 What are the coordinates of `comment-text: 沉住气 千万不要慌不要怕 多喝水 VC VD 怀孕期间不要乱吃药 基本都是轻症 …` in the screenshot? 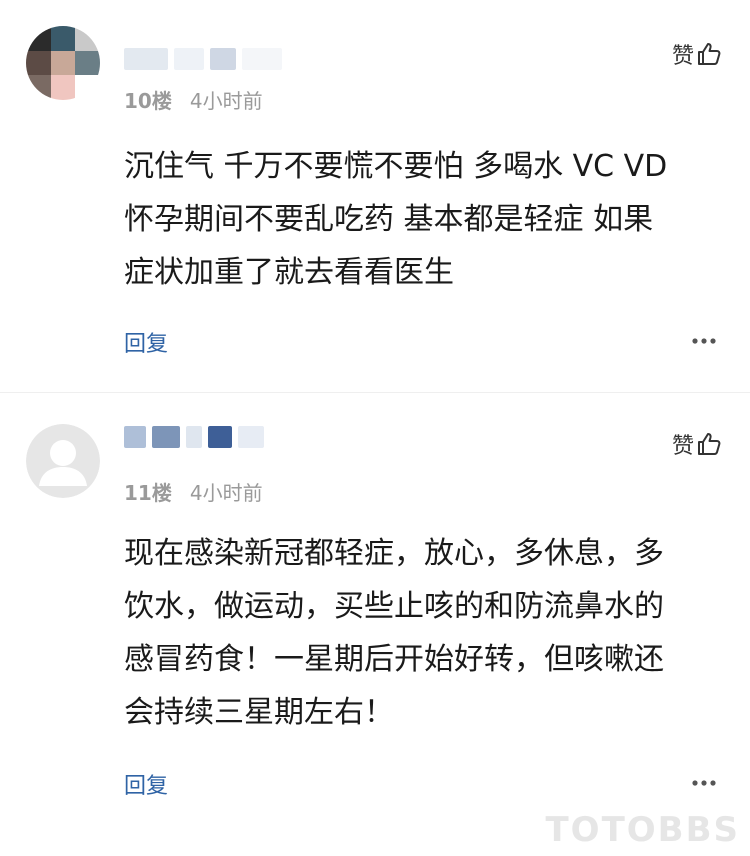 It's located at (419, 219).